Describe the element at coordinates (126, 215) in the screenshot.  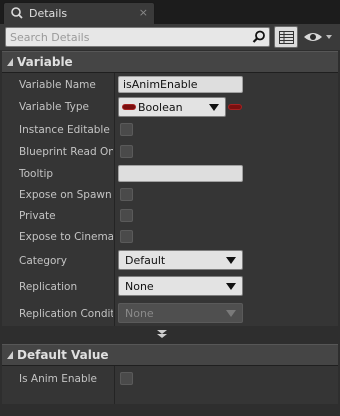
I see `private-checkbox` at that location.